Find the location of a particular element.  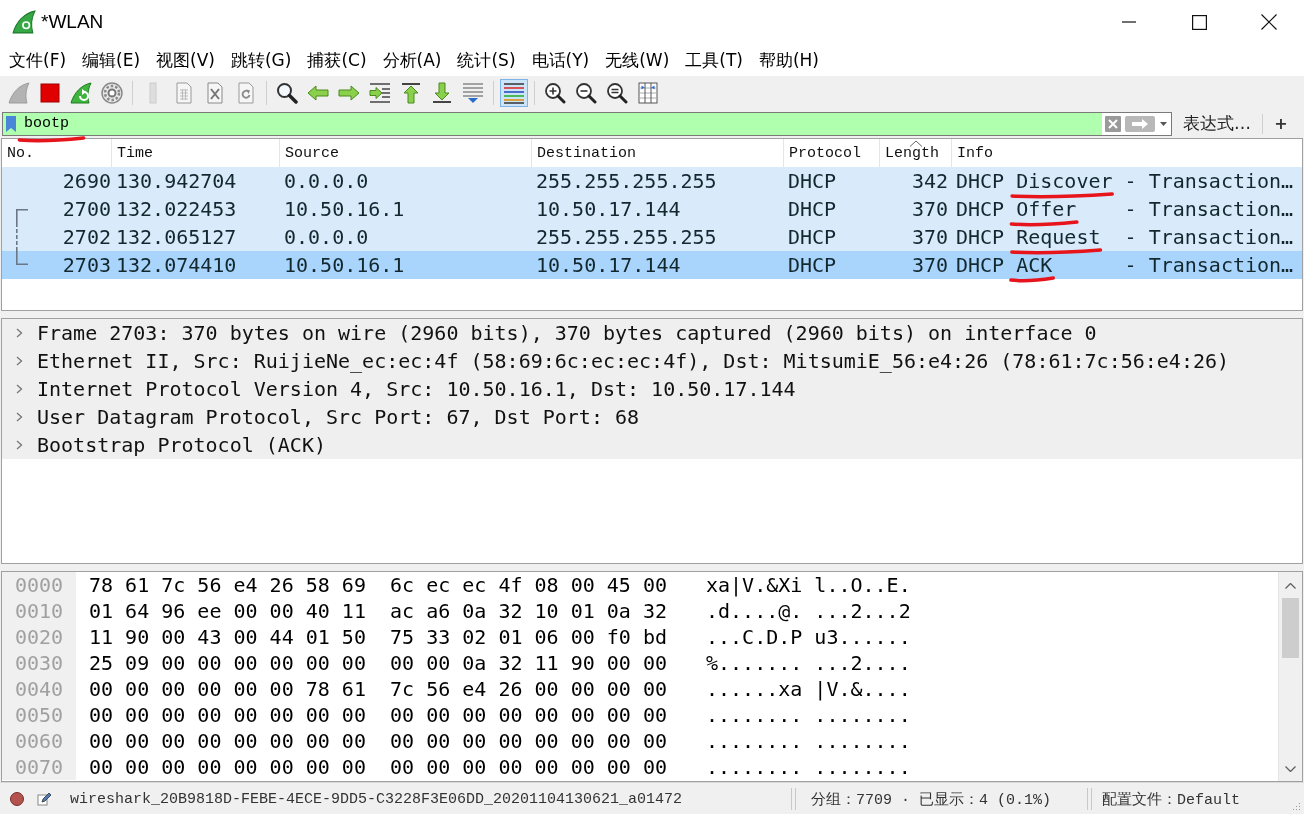

status-dot-icon is located at coordinates (17, 799).